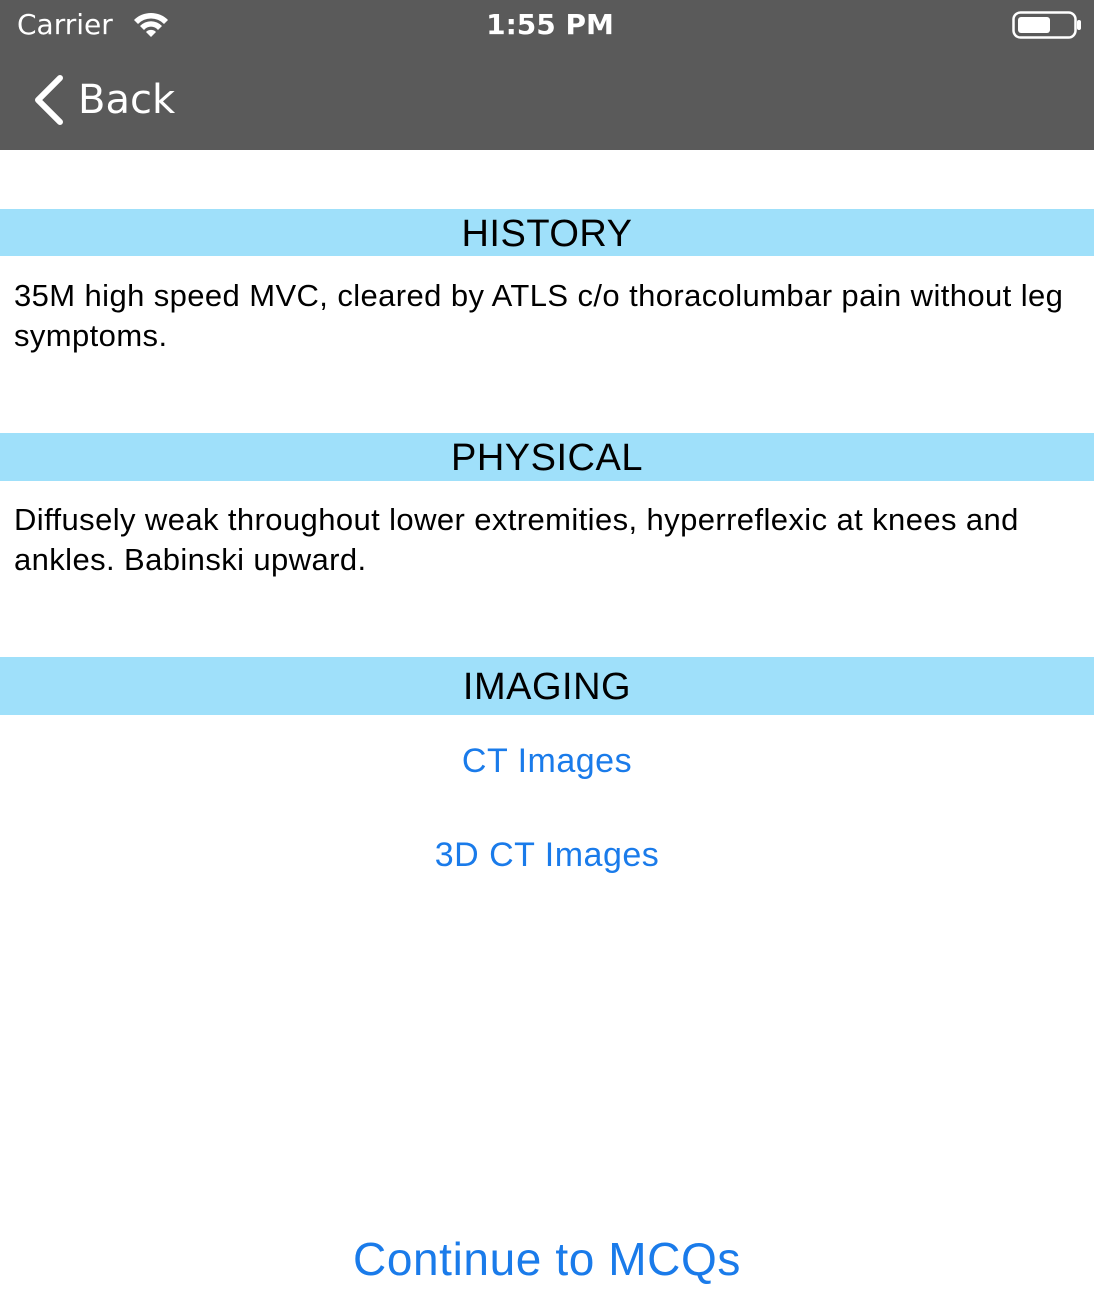 Image resolution: width=1094 pixels, height=1293 pixels. I want to click on history-header: HISTORY, so click(547, 232).